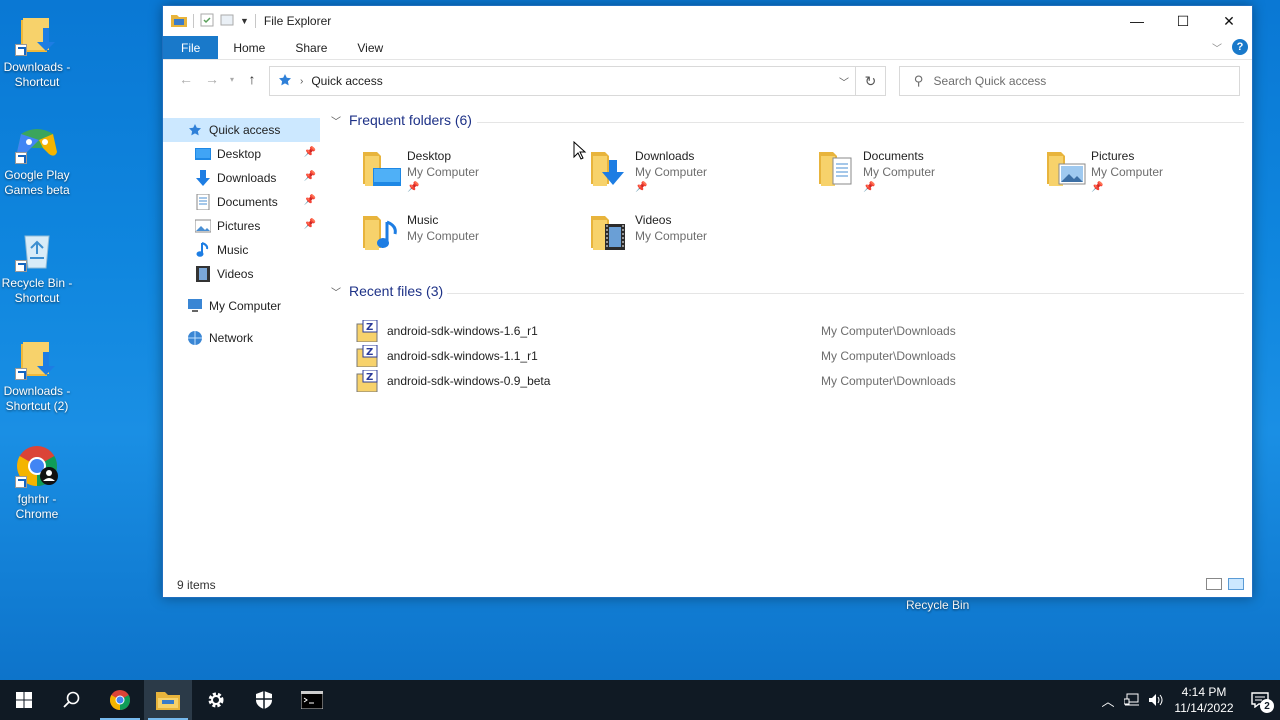 This screenshot has height=720, width=1280. Describe the element at coordinates (469, 381) in the screenshot. I see `recent-file-name: android-sdk-windows-0.9_beta` at that location.